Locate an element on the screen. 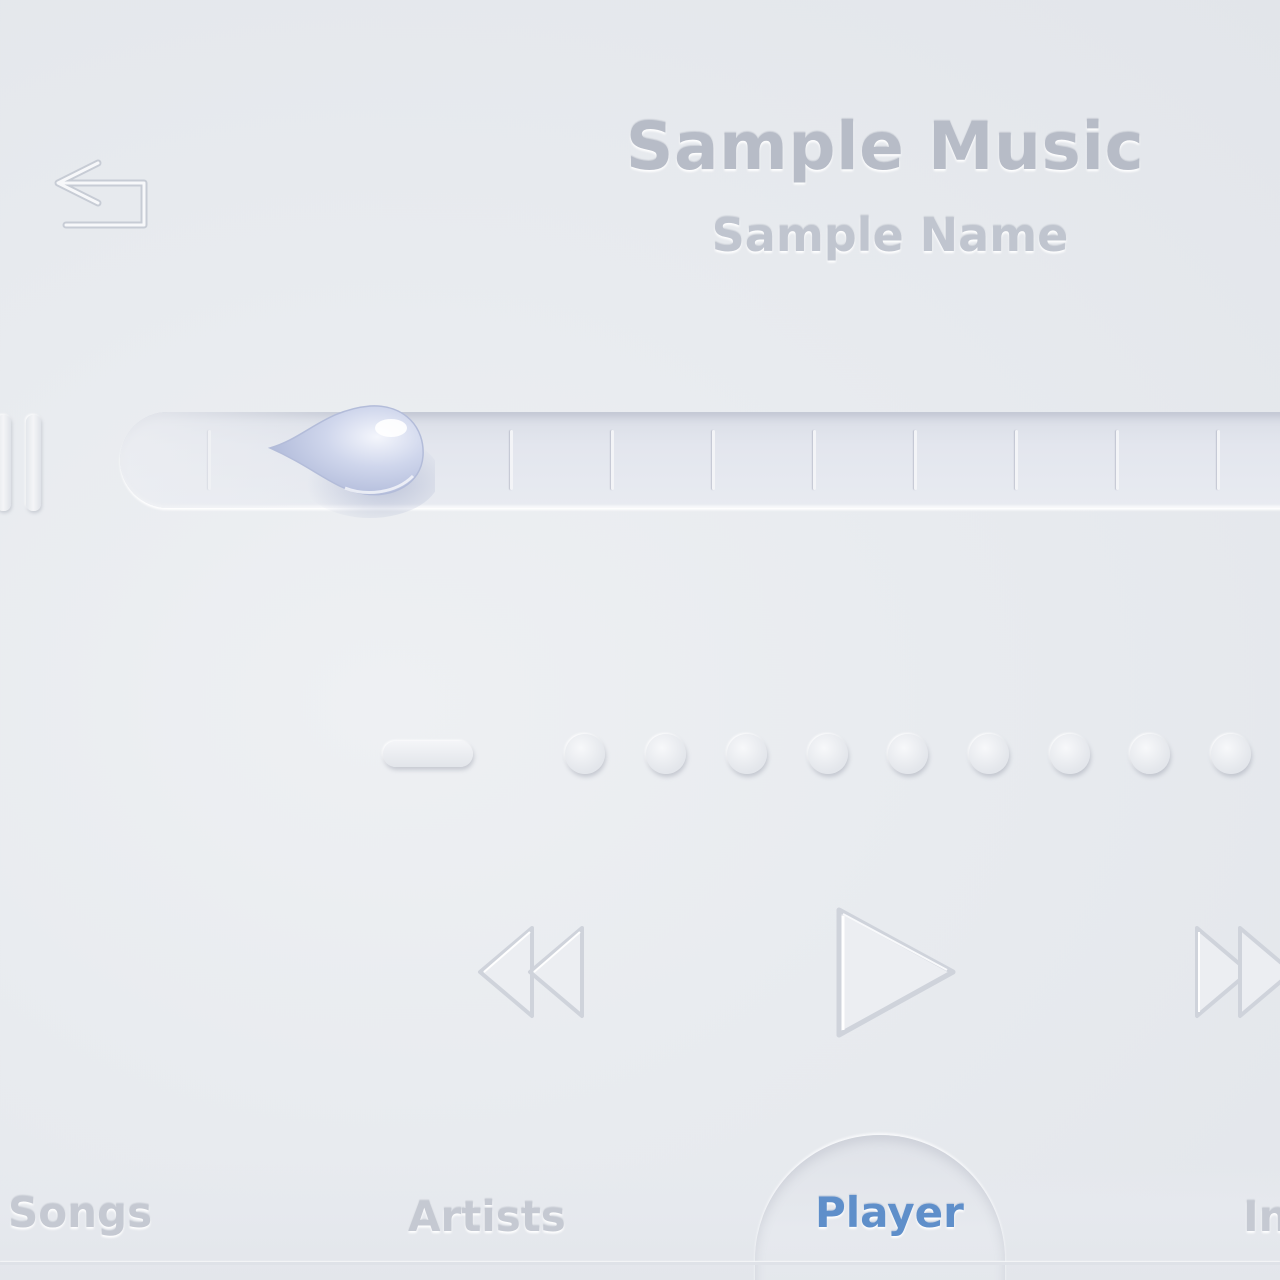 This screenshot has height=1280, width=1280. tab-in: In is located at coordinates (1261, 1216).